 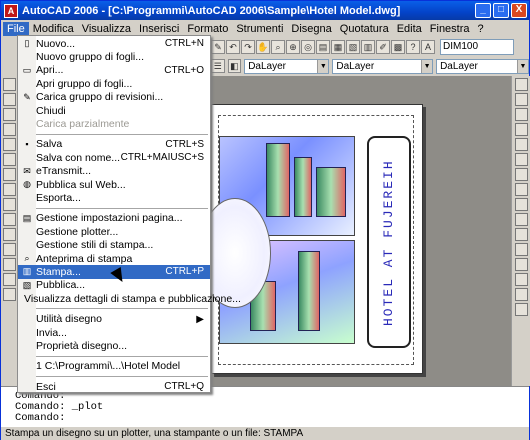 What do you see at coordinates (234, 66) in the screenshot?
I see `layer-state-icon: ◧` at bounding box center [234, 66].